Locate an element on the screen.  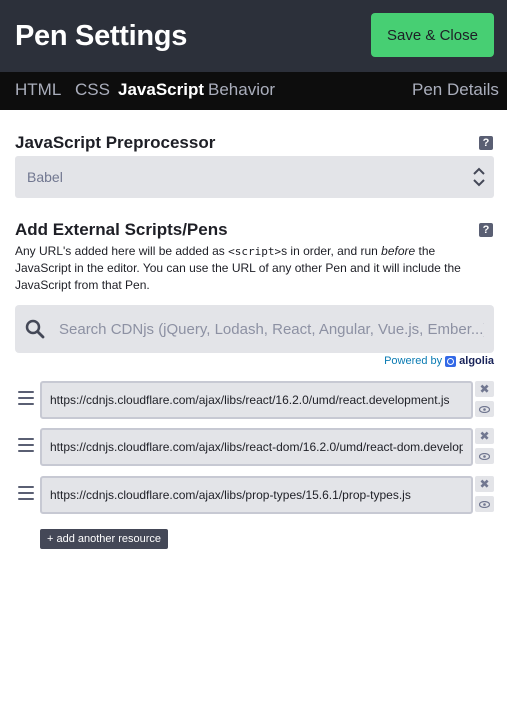
tab-behavior: Behavior is located at coordinates (241, 90).